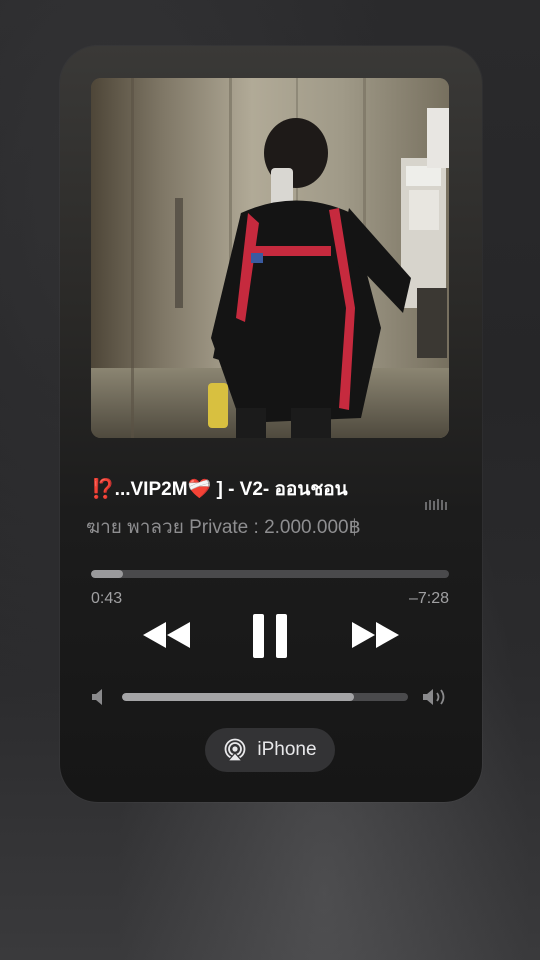  Describe the element at coordinates (107, 598) in the screenshot. I see `elapsed-time: 0:43` at that location.